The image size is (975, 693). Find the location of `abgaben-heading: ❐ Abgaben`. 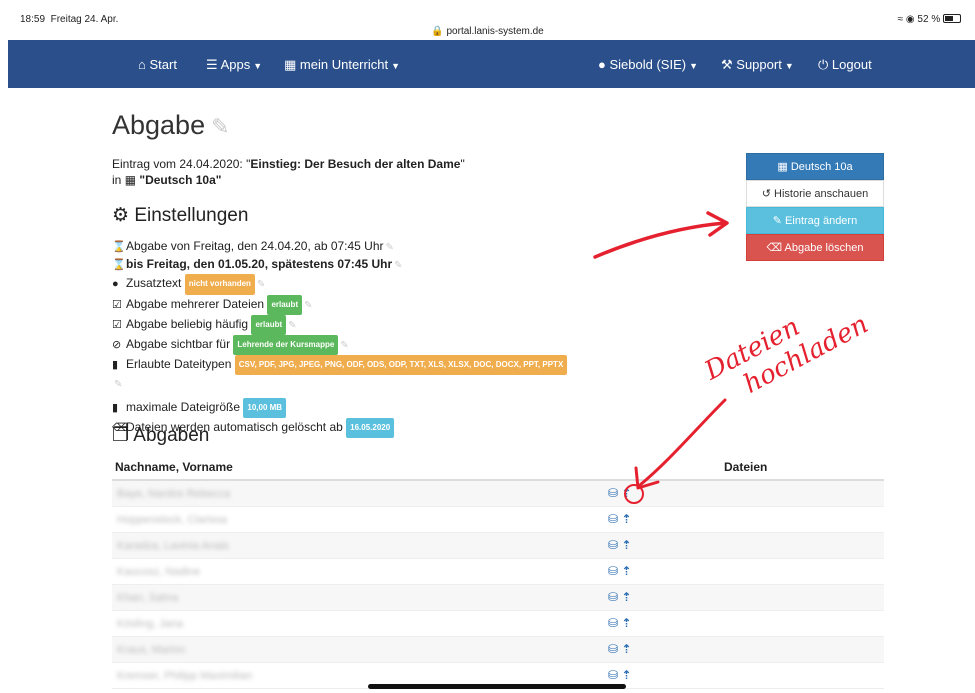

abgaben-heading: ❐ Abgaben is located at coordinates (161, 435).